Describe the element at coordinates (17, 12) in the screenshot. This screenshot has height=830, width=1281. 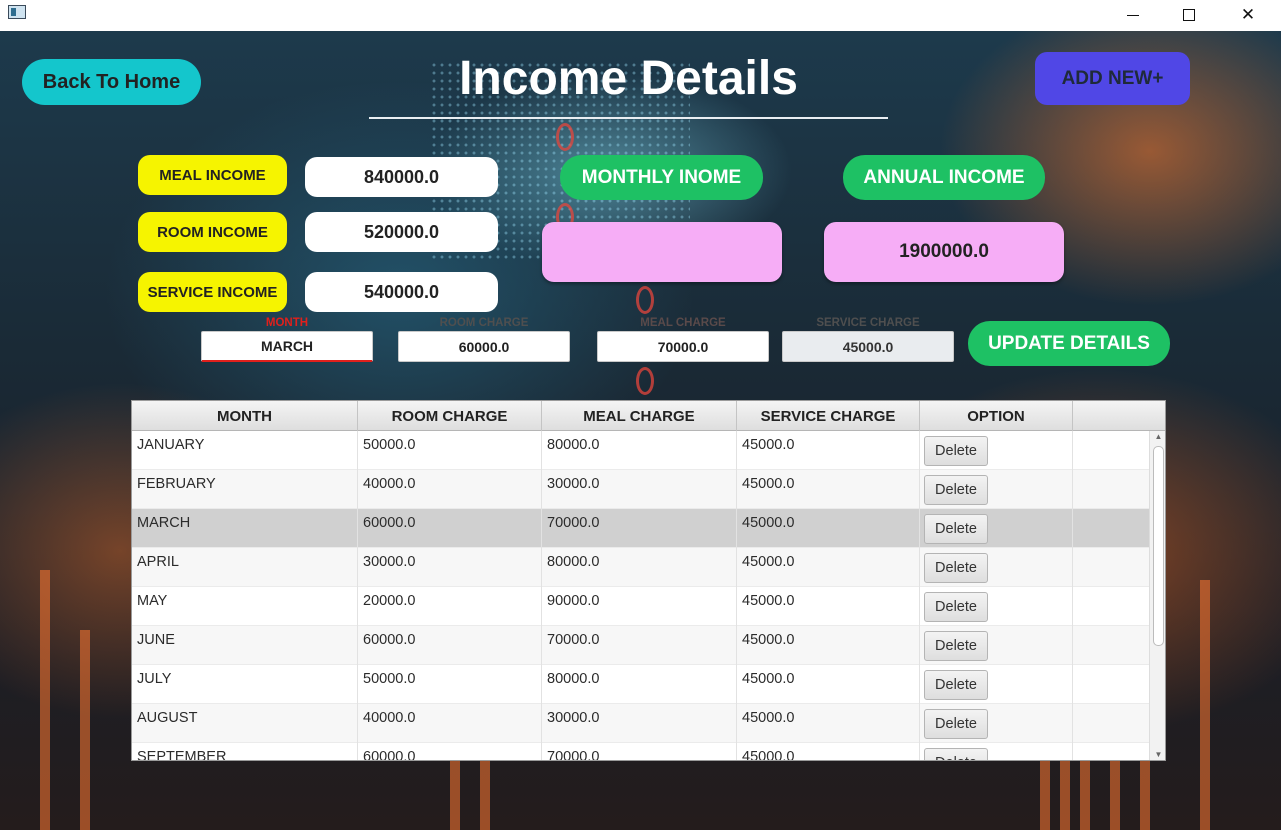
I see `app-icon` at that location.